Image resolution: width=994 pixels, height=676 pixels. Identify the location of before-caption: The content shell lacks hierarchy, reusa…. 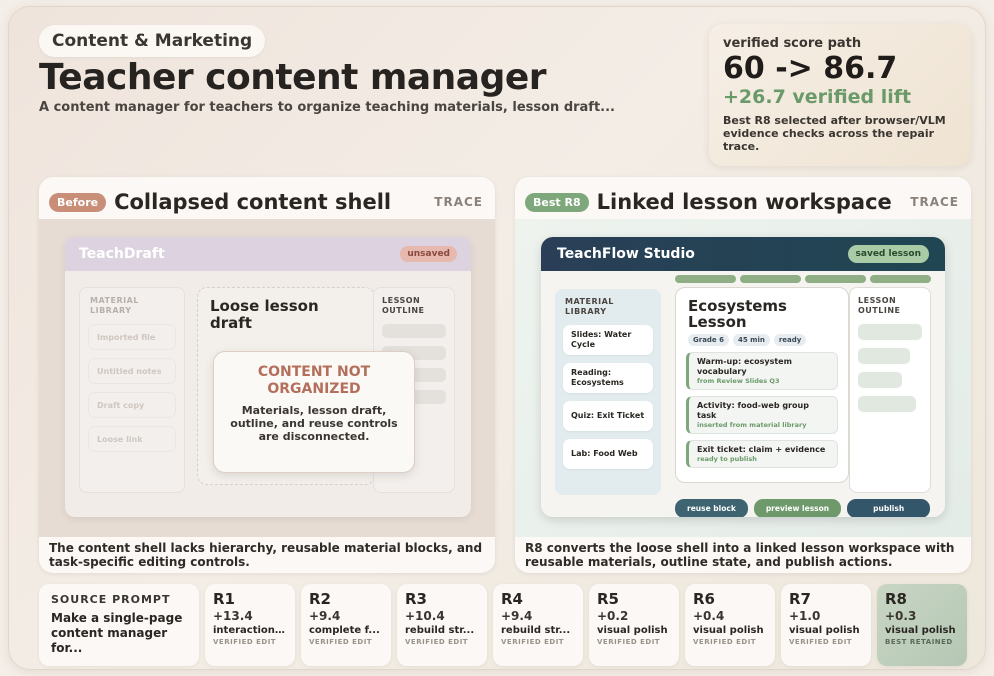
(266, 555).